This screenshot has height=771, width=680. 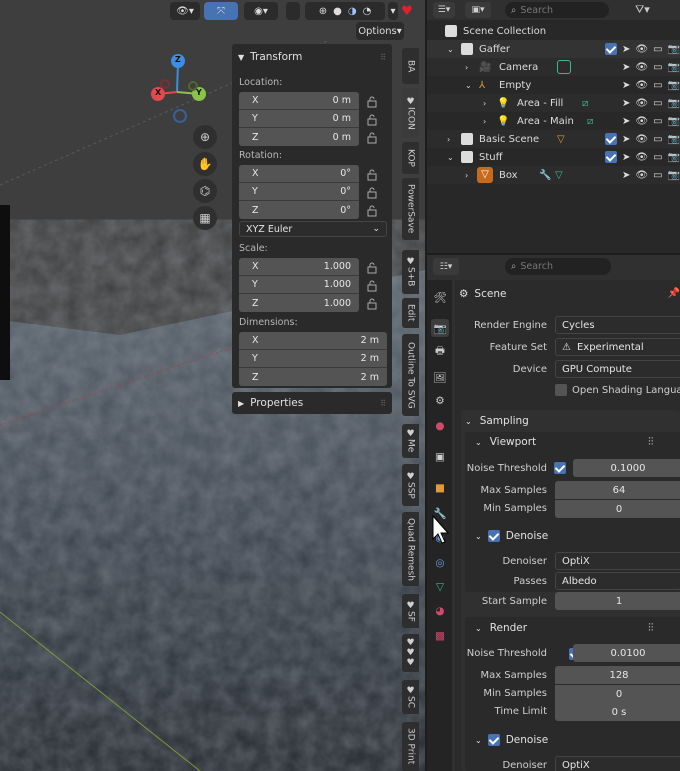 I want to click on camera-view-button: ⌬, so click(x=205, y=191).